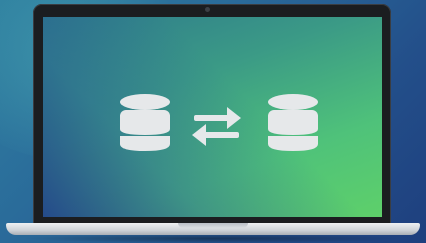  I want to click on laptop-base, so click(213, 232).